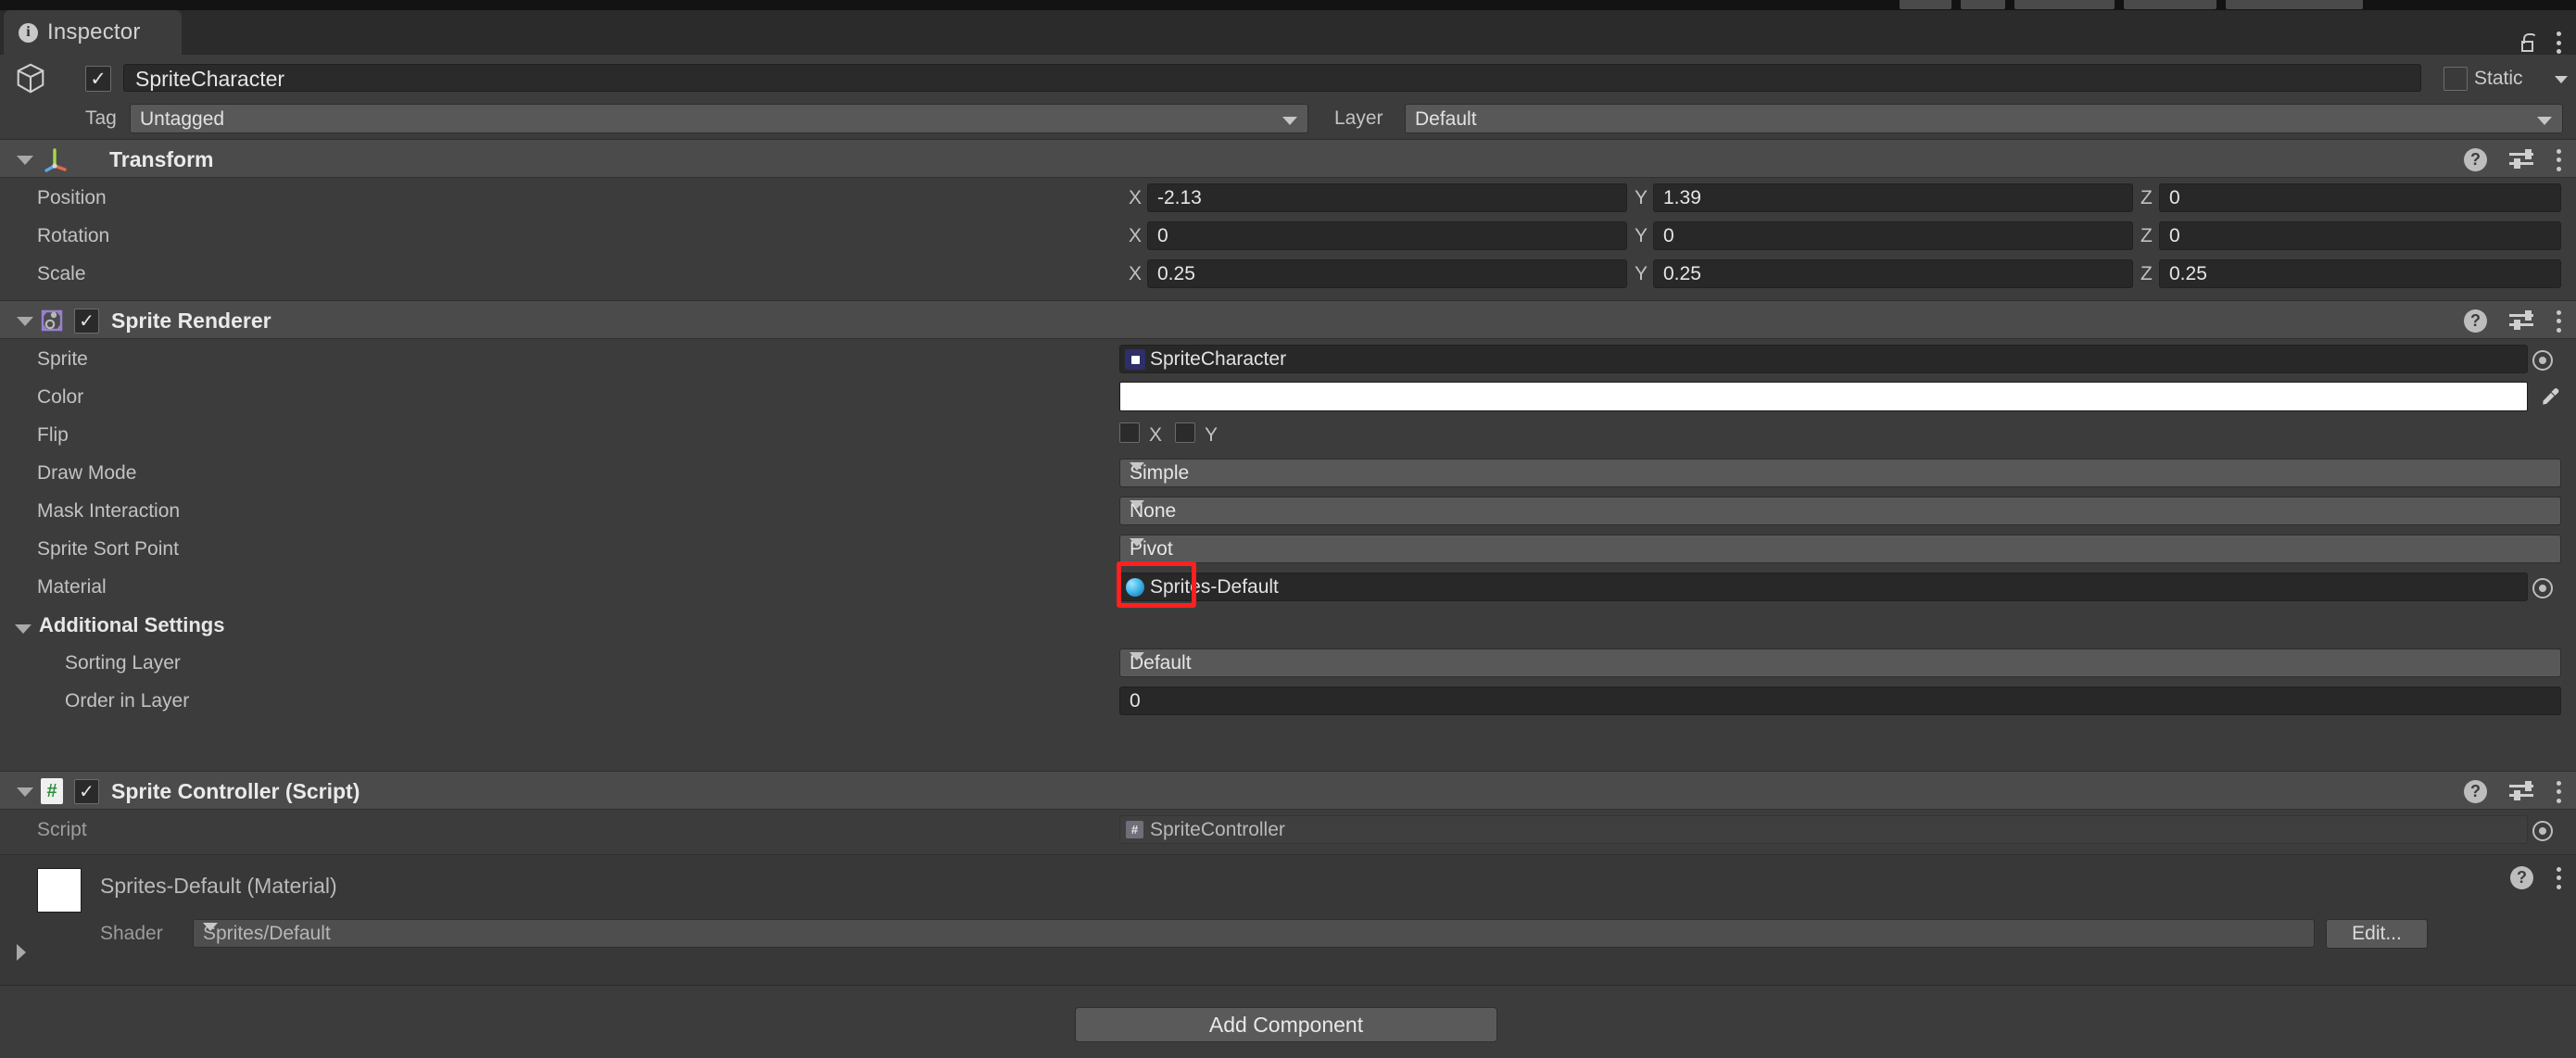 The image size is (2576, 1058). I want to click on script-asset-icon: #, so click(1134, 830).